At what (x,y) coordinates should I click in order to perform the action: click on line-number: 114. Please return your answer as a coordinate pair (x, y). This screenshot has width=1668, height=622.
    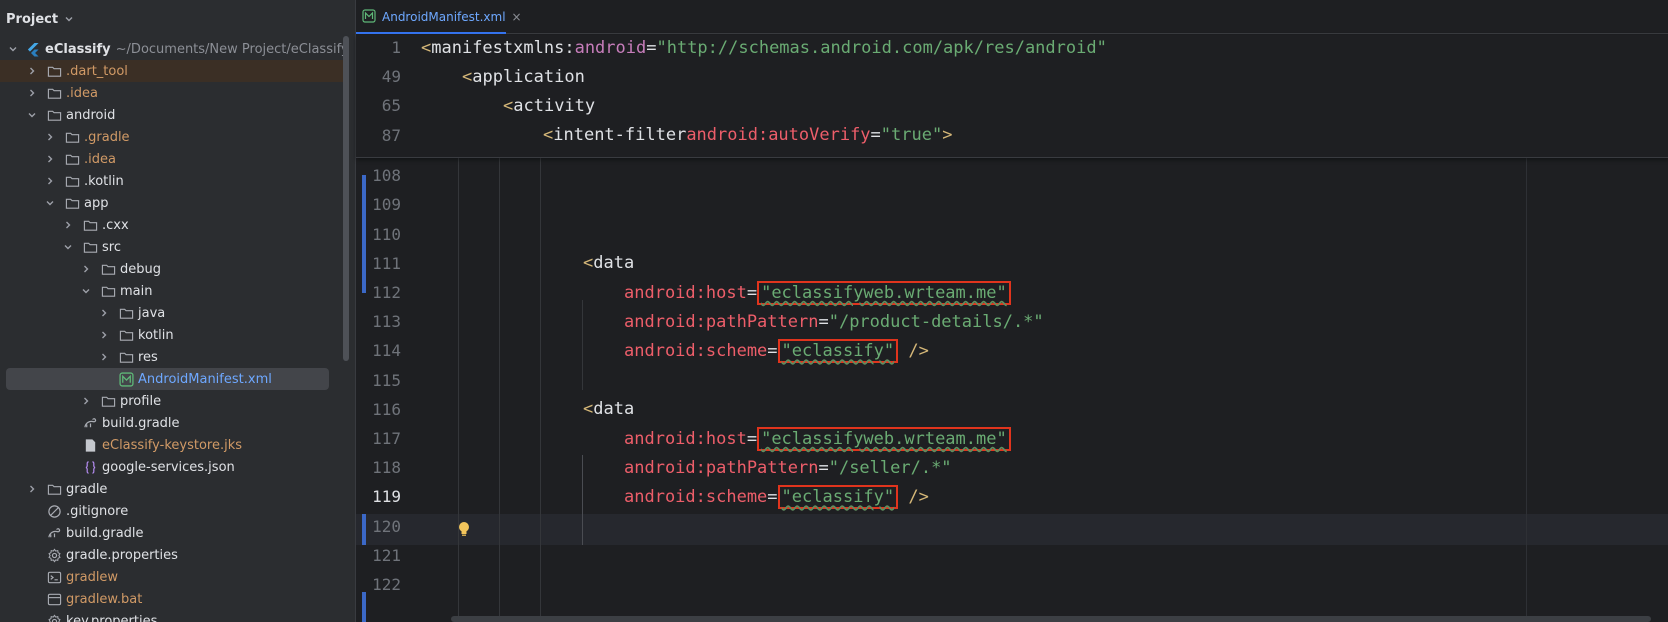
    Looking at the image, I should click on (386, 351).